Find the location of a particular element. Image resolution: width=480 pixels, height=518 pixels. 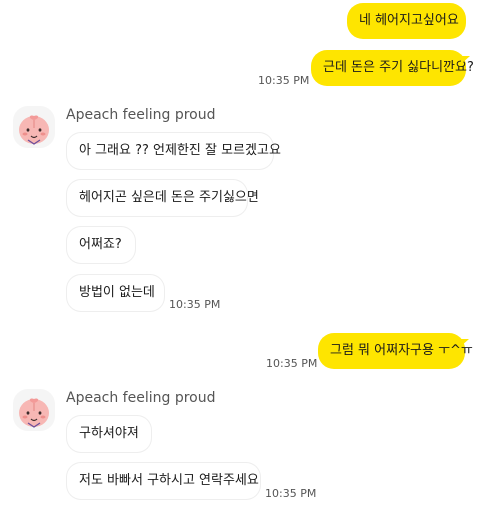

message-text: 근데 돈은 주기 싫다니깐요? is located at coordinates (398, 67).